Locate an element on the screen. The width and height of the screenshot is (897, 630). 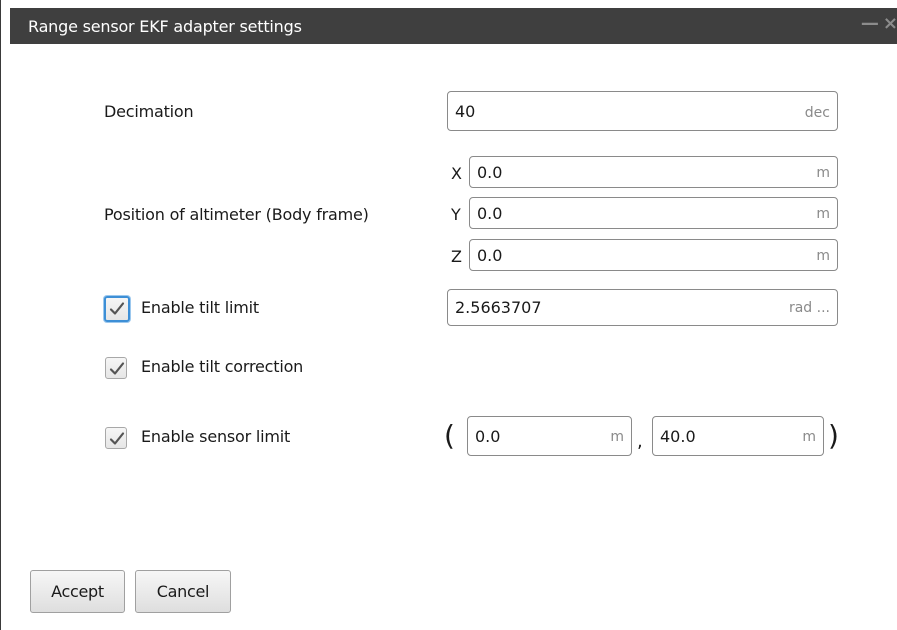
minimize-icon: — is located at coordinates (870, 23).